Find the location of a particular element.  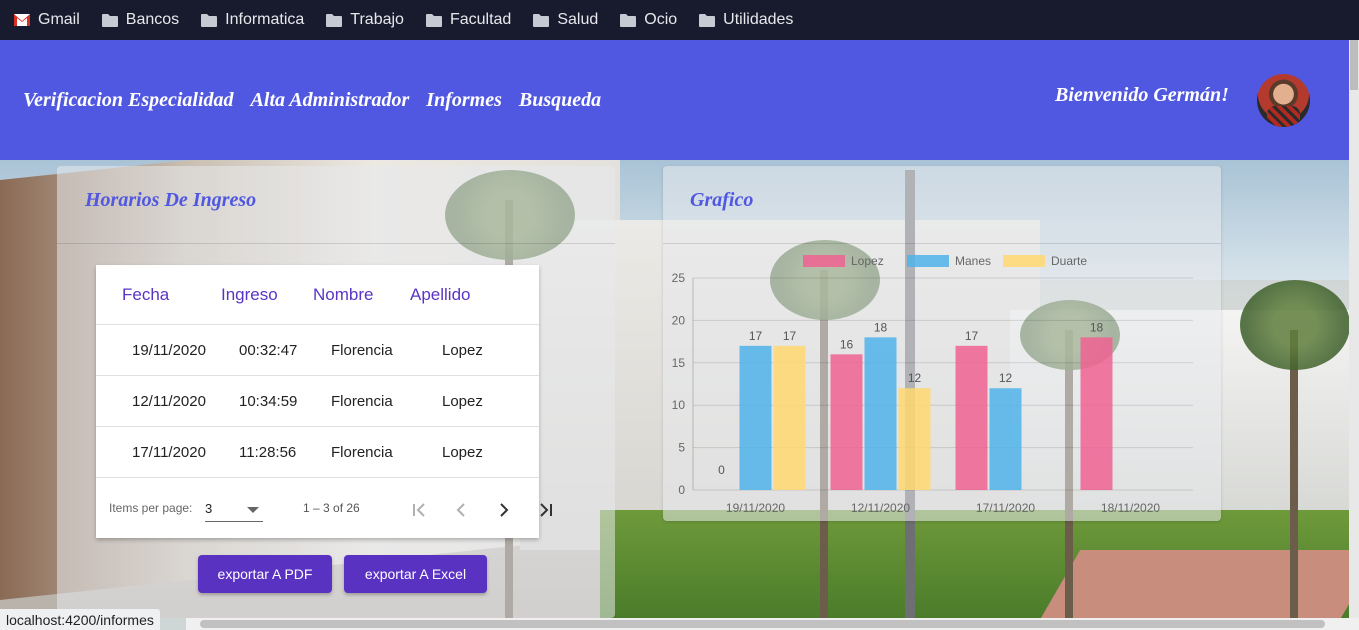

bookmark-gmail: Gmail is located at coordinates (47, 20).